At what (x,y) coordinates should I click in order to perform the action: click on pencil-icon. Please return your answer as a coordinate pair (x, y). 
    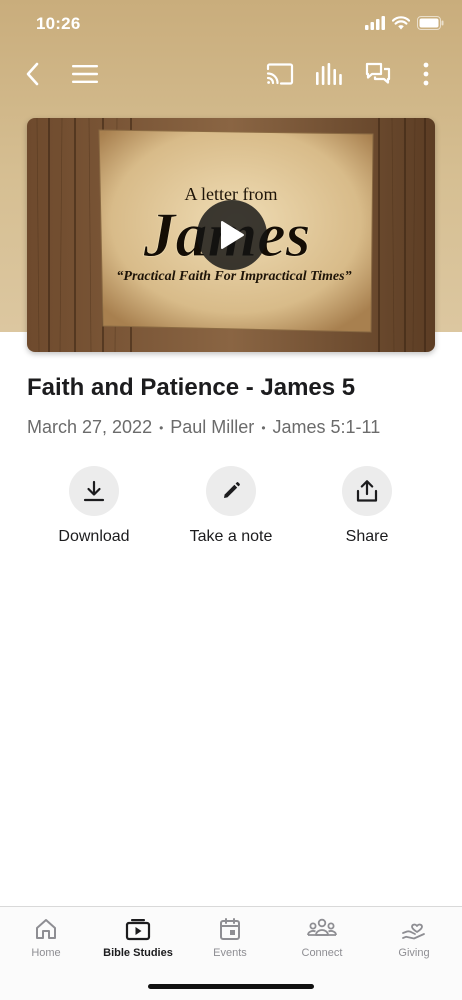
    Looking at the image, I should click on (232, 490).